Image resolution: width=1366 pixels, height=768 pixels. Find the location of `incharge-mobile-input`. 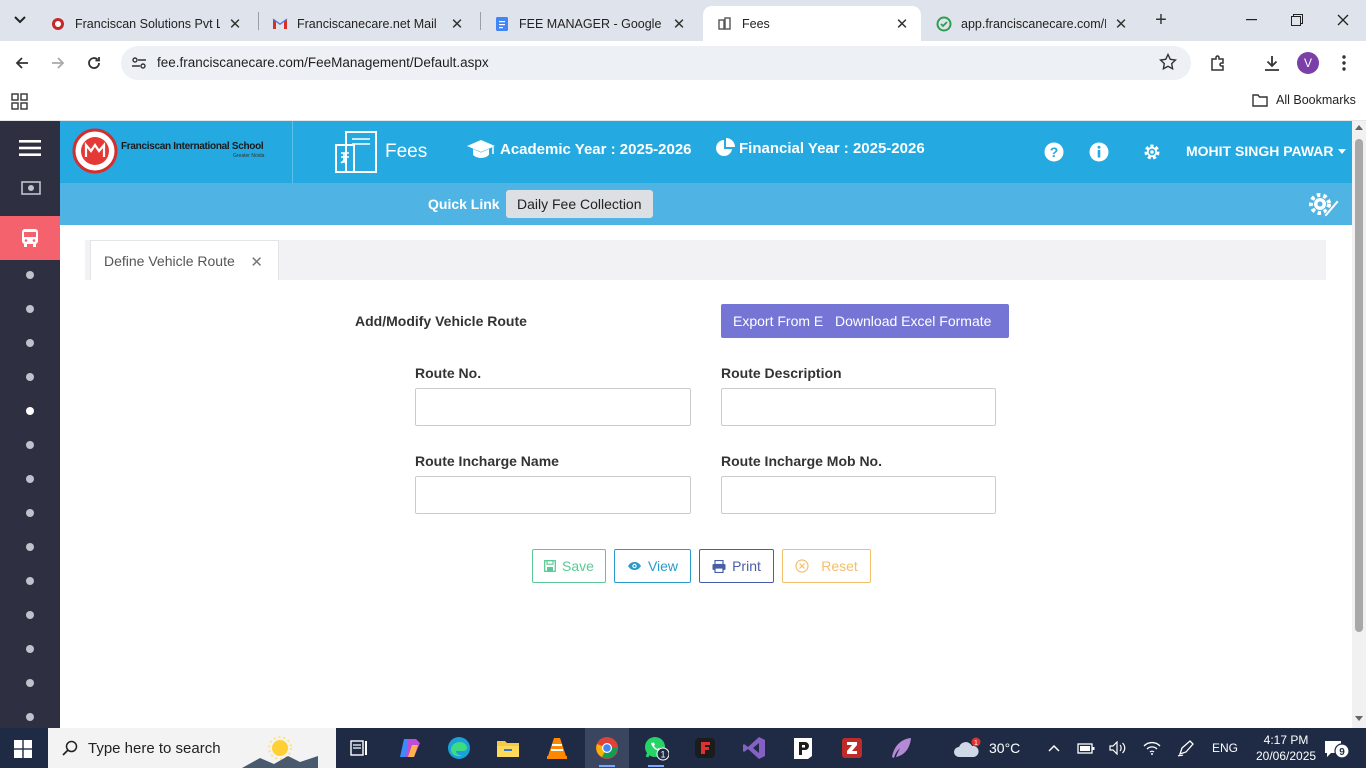

incharge-mobile-input is located at coordinates (858, 495).